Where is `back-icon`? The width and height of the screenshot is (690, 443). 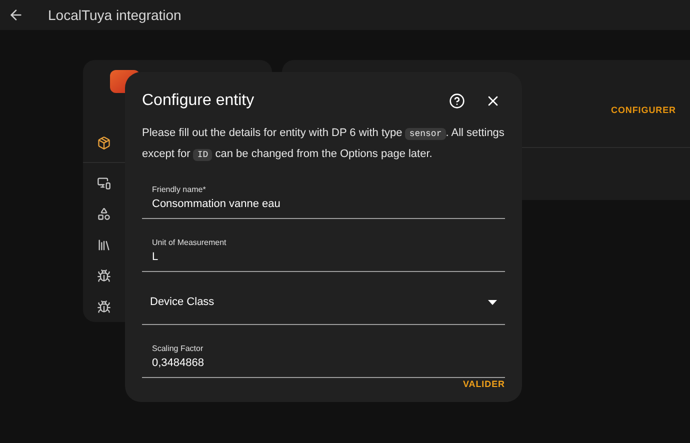 back-icon is located at coordinates (16, 15).